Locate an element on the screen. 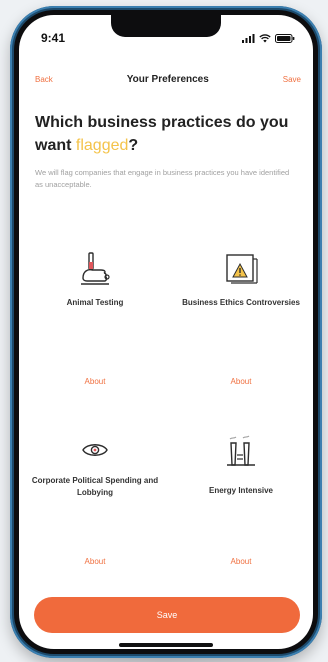 The height and width of the screenshot is (662, 328). status-icons is located at coordinates (268, 38).